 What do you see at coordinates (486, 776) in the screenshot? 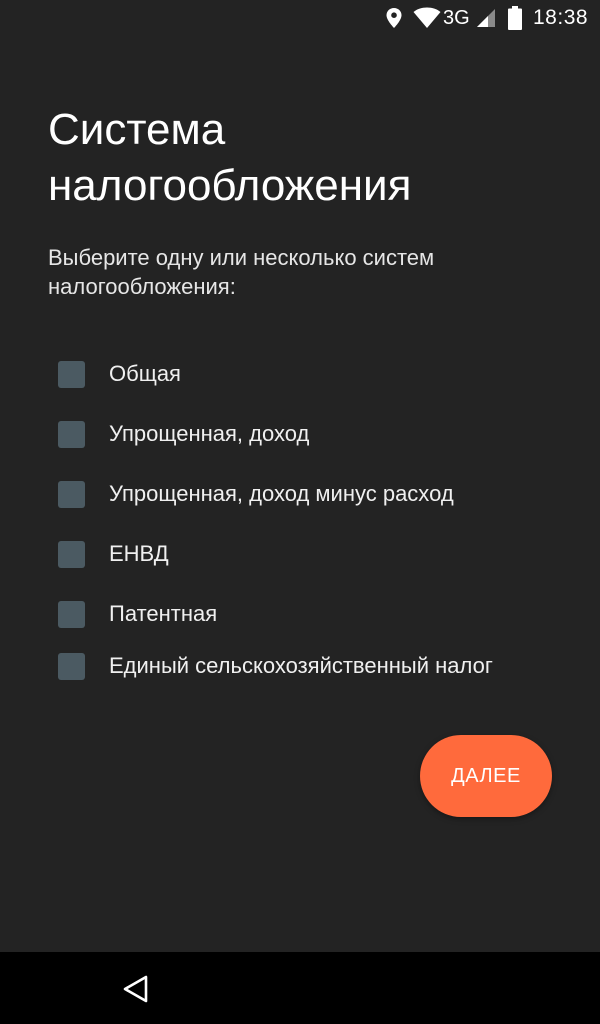
I see `next-button: ДАЛЕЕ` at bounding box center [486, 776].